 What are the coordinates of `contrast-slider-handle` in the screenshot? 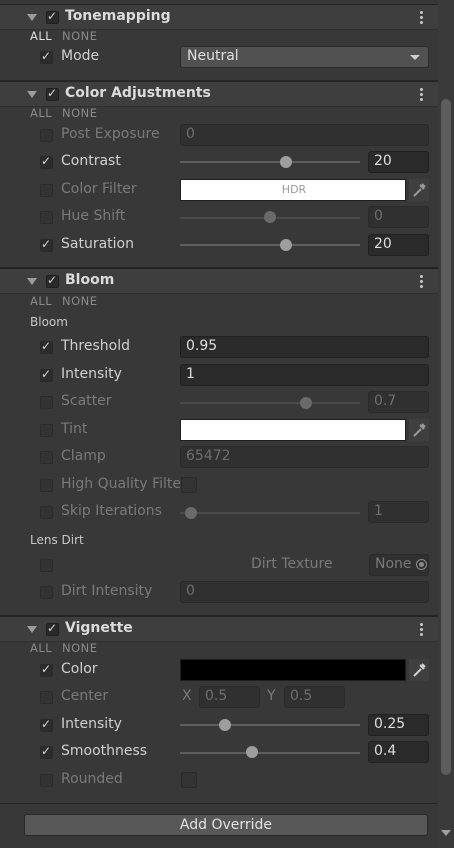 It's located at (286, 162).